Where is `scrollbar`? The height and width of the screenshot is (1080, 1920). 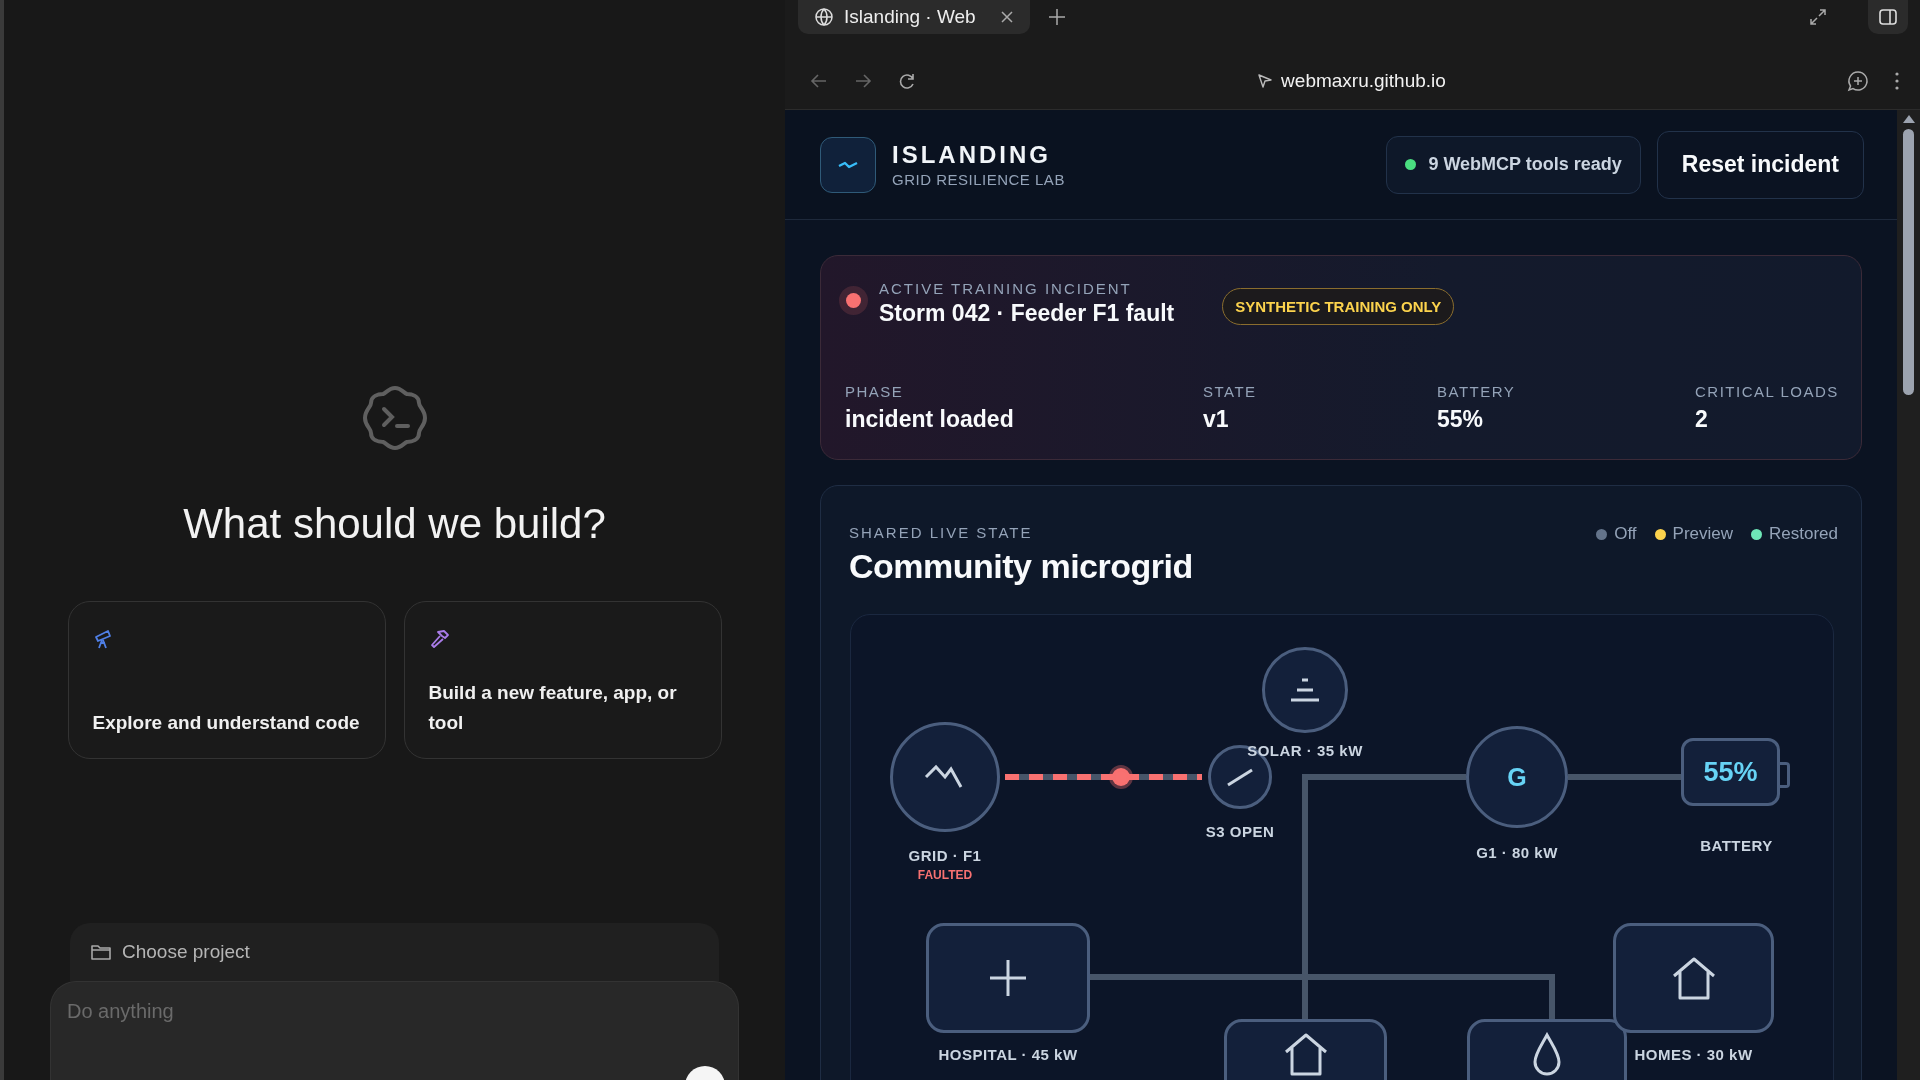 scrollbar is located at coordinates (1908, 595).